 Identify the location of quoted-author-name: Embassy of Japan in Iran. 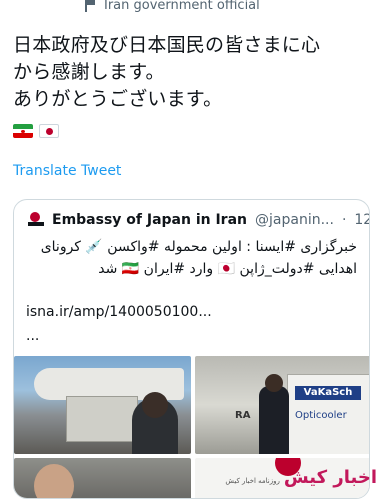
(149, 220).